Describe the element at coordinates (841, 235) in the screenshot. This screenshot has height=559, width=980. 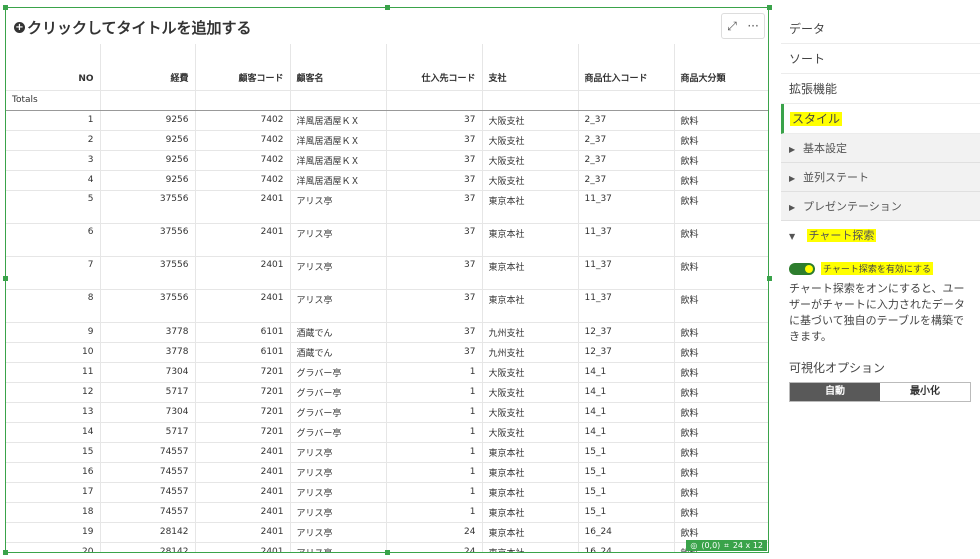
I see `section-label: チャート探索` at that location.